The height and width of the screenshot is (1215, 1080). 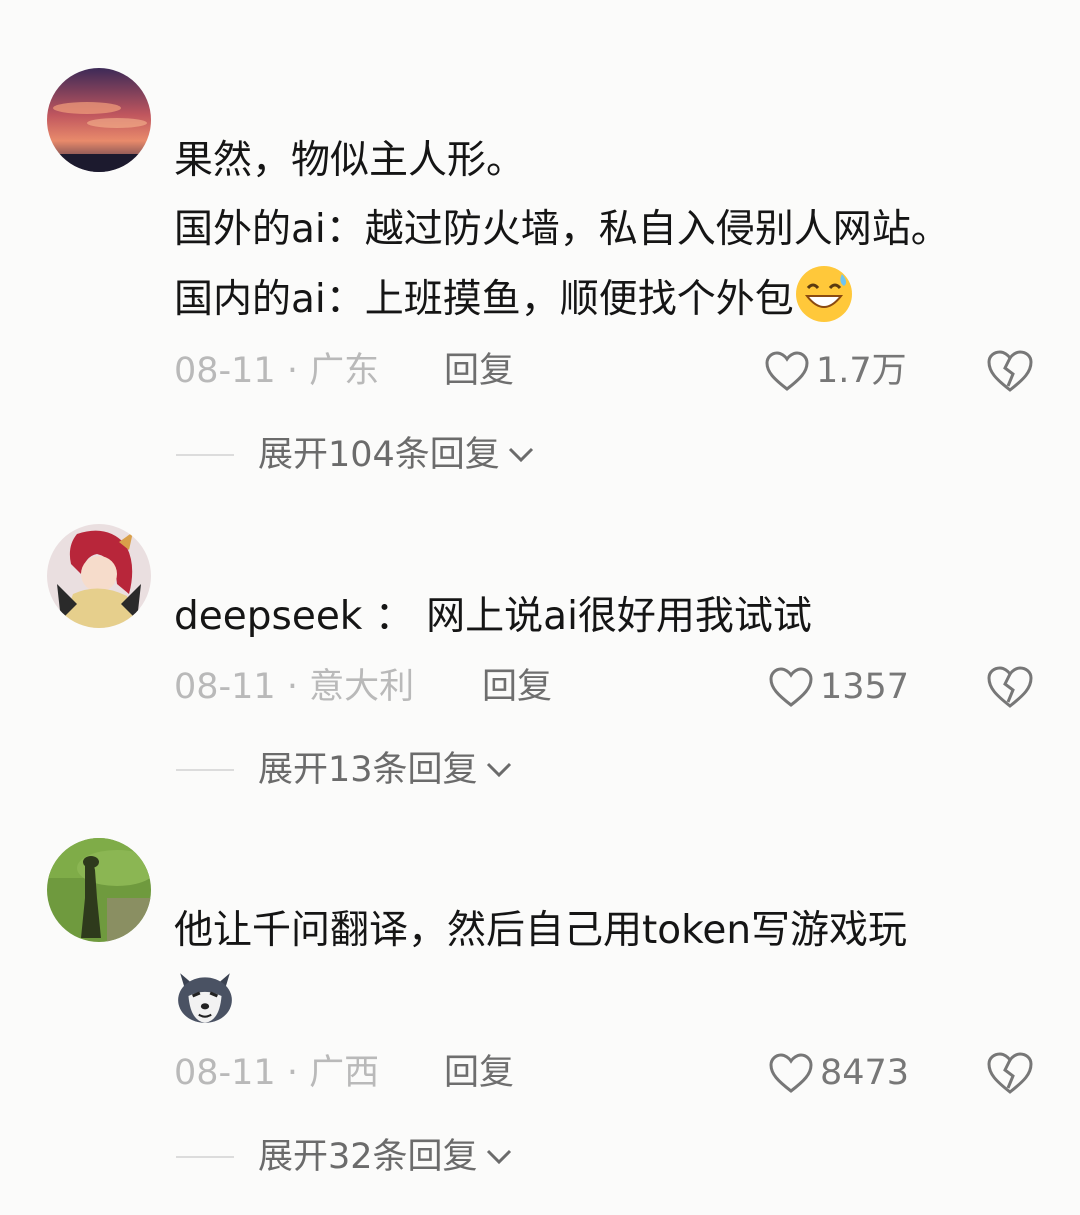 I want to click on comment-location: · 广西, so click(x=333, y=1073).